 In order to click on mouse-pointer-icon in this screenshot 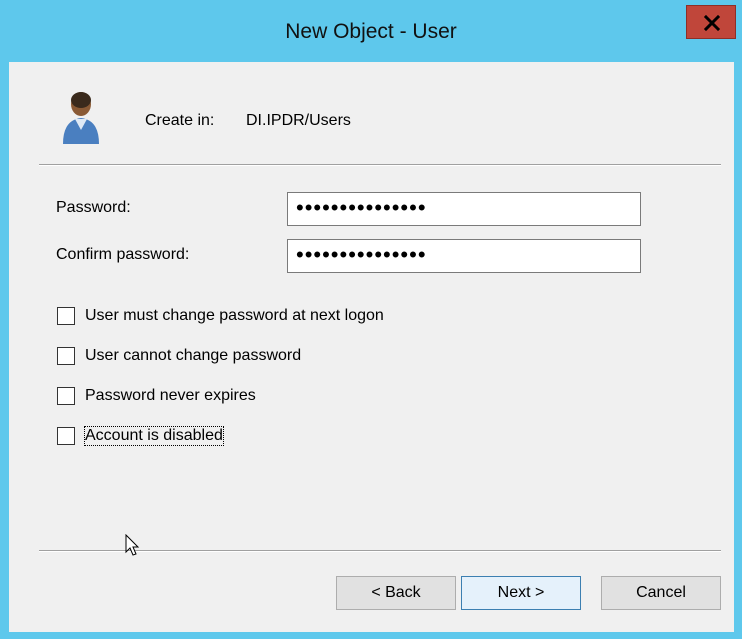, I will do `click(132, 545)`.